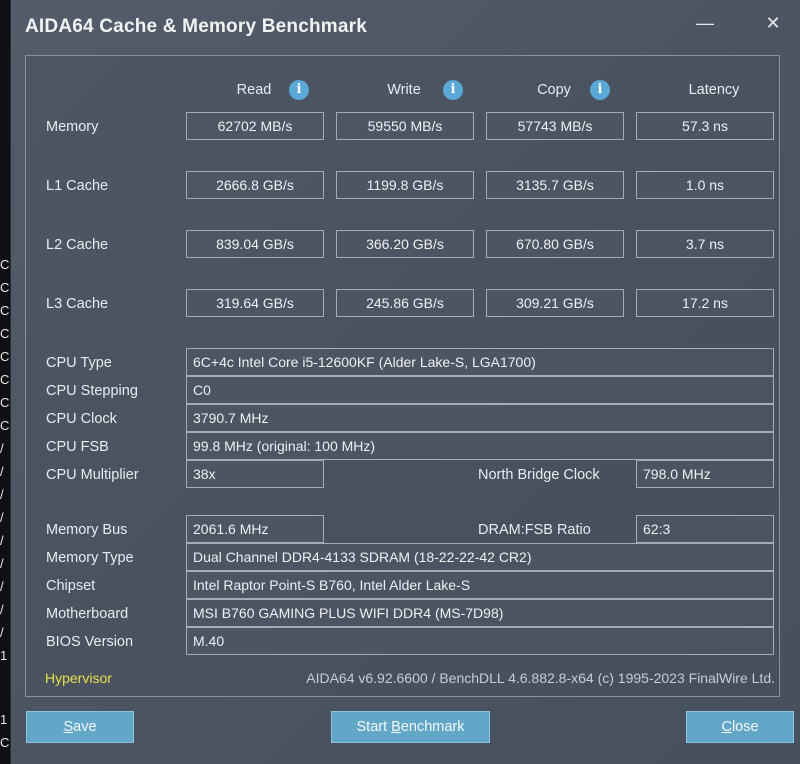 Image resolution: width=800 pixels, height=764 pixels. What do you see at coordinates (77, 447) in the screenshot?
I see `cpu-fsb-label: CPU FSB` at bounding box center [77, 447].